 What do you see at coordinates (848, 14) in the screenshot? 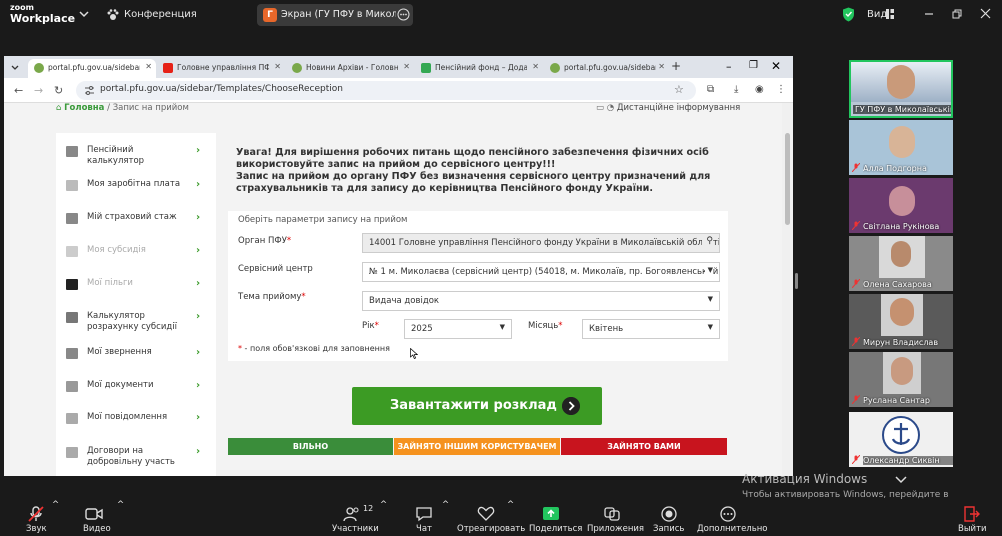
I see `security-shield-icon` at bounding box center [848, 14].